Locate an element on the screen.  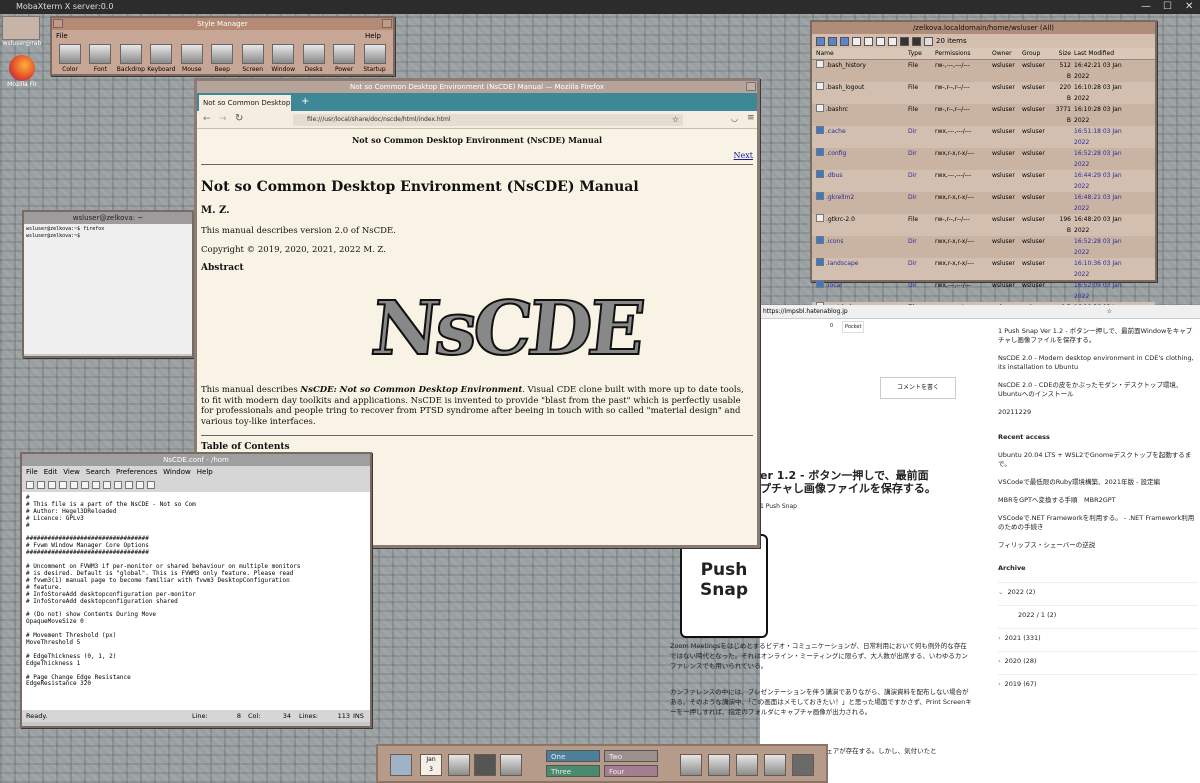
star-icon: ☆ is located at coordinates (1109, 312).